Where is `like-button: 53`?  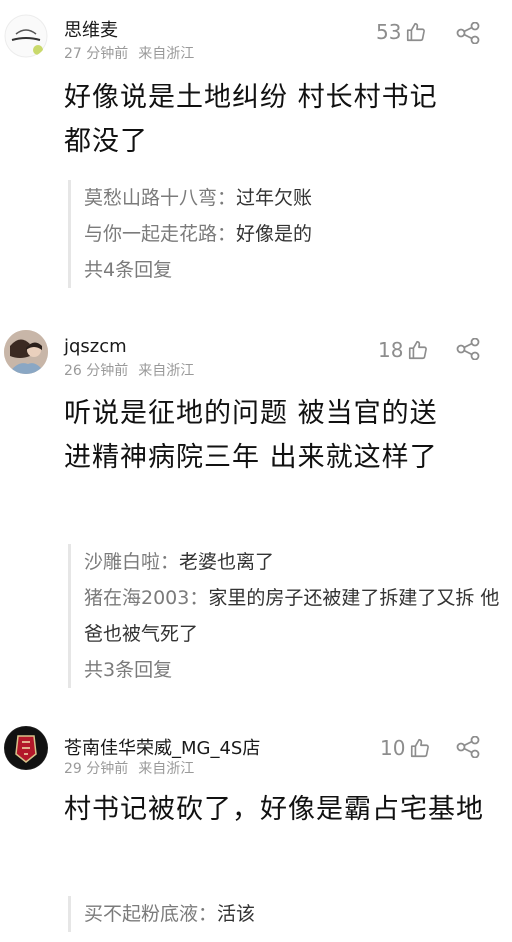 like-button: 53 is located at coordinates (401, 32).